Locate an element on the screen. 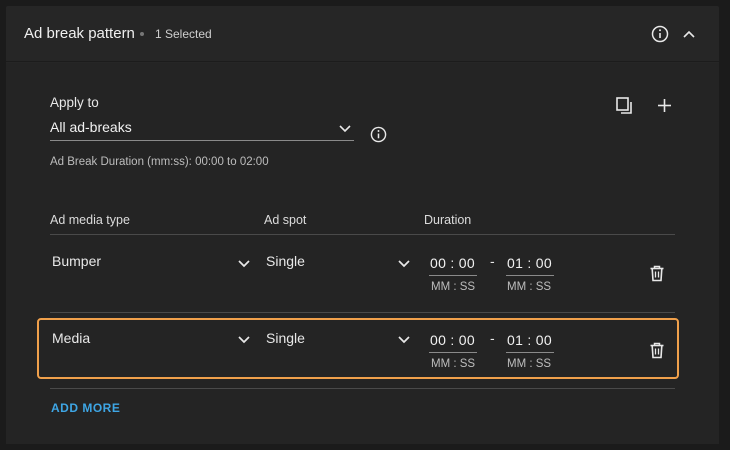 The width and height of the screenshot is (730, 450). separator-dot is located at coordinates (142, 34).